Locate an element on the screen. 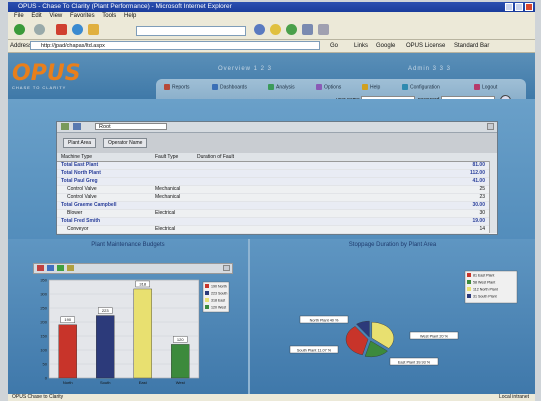 Image resolution: width=541 pixels, height=401 pixels. menu-edit: Edit is located at coordinates (36, 16).